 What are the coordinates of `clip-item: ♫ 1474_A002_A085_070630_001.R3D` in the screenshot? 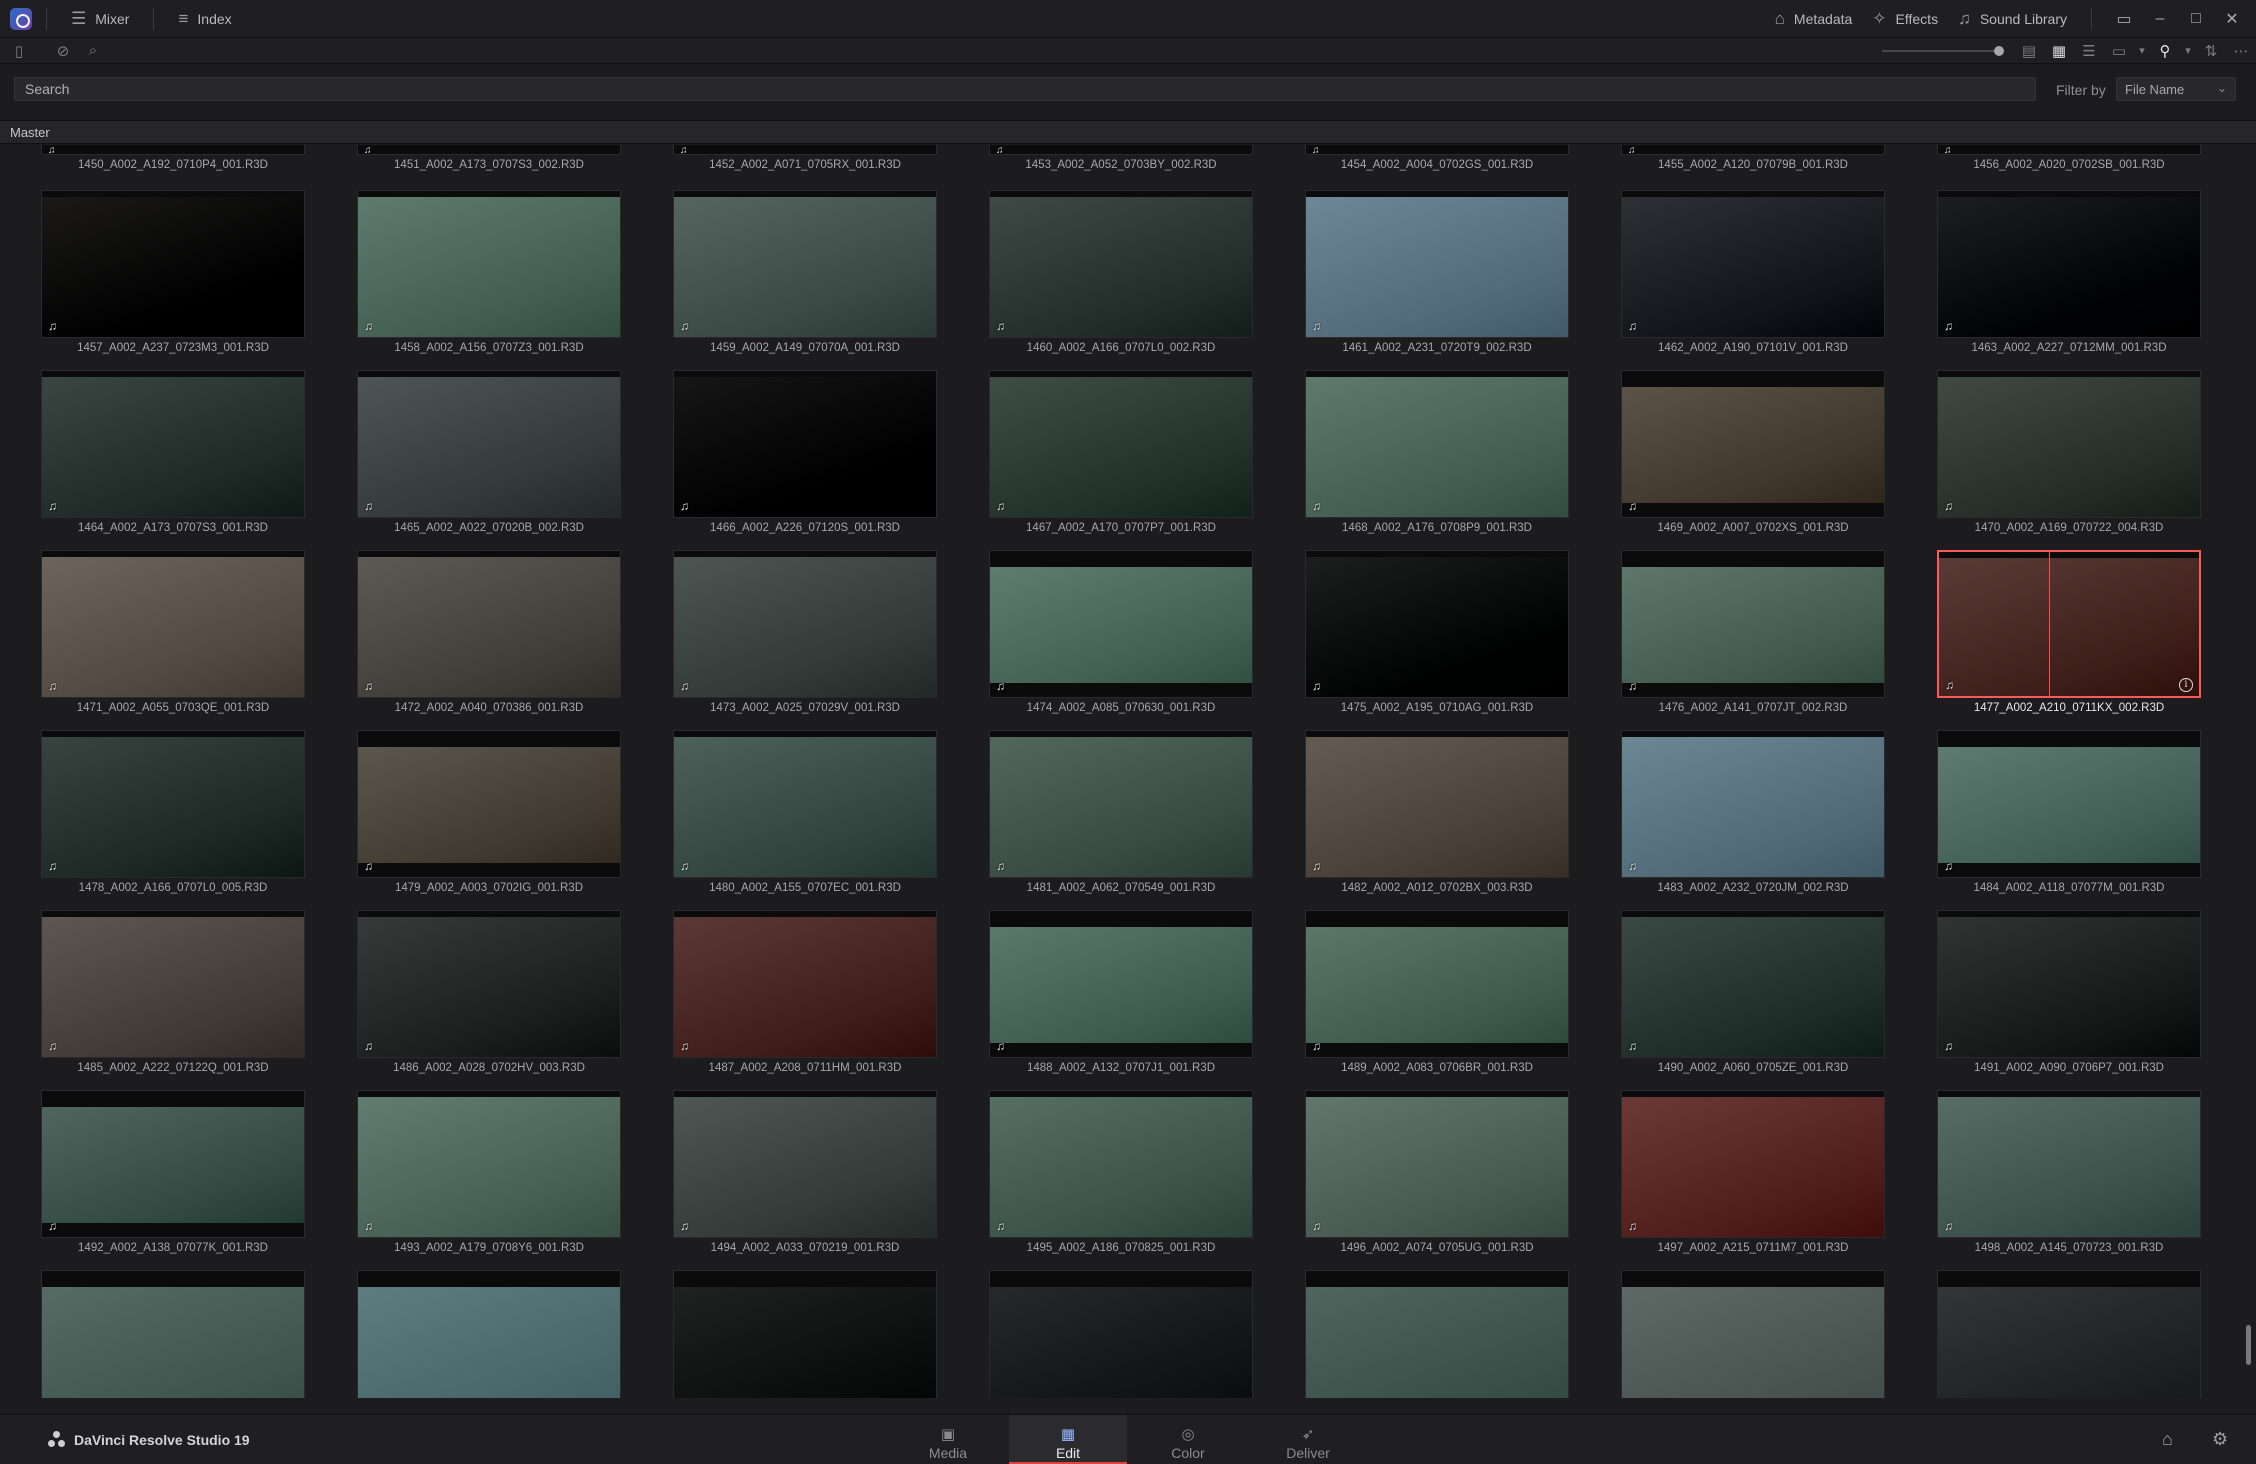 It's located at (1121, 632).